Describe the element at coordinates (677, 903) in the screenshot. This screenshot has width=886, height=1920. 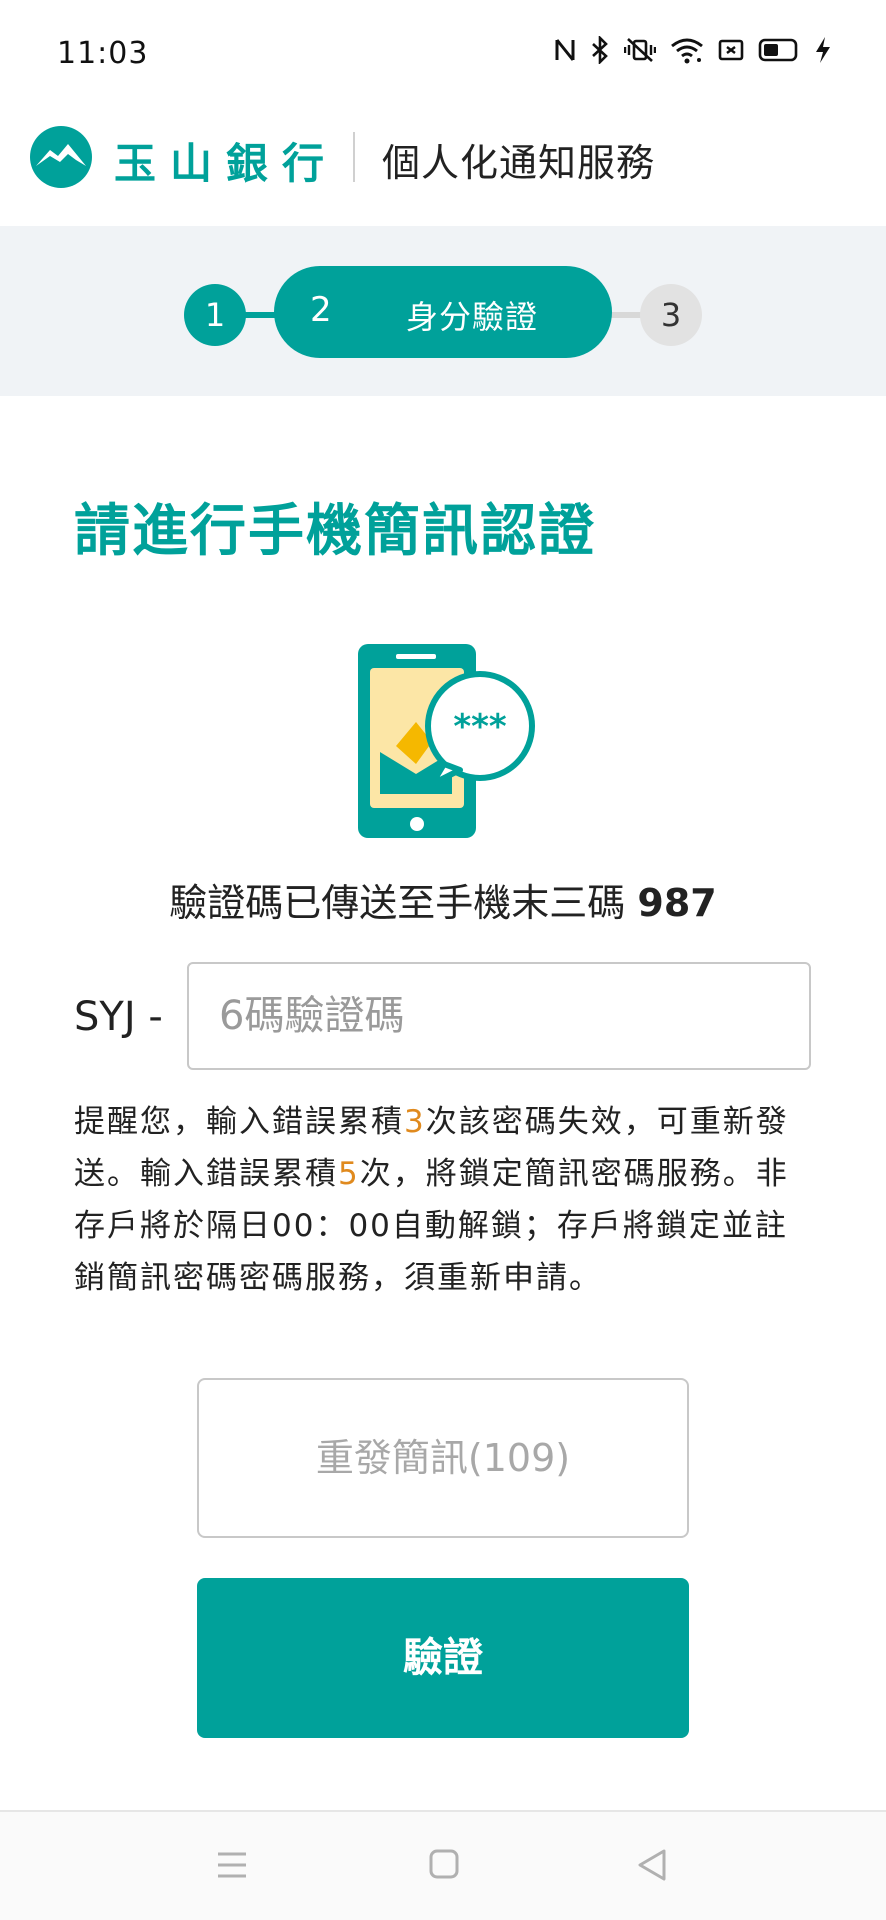
I see `phone-last-digits: 987` at that location.